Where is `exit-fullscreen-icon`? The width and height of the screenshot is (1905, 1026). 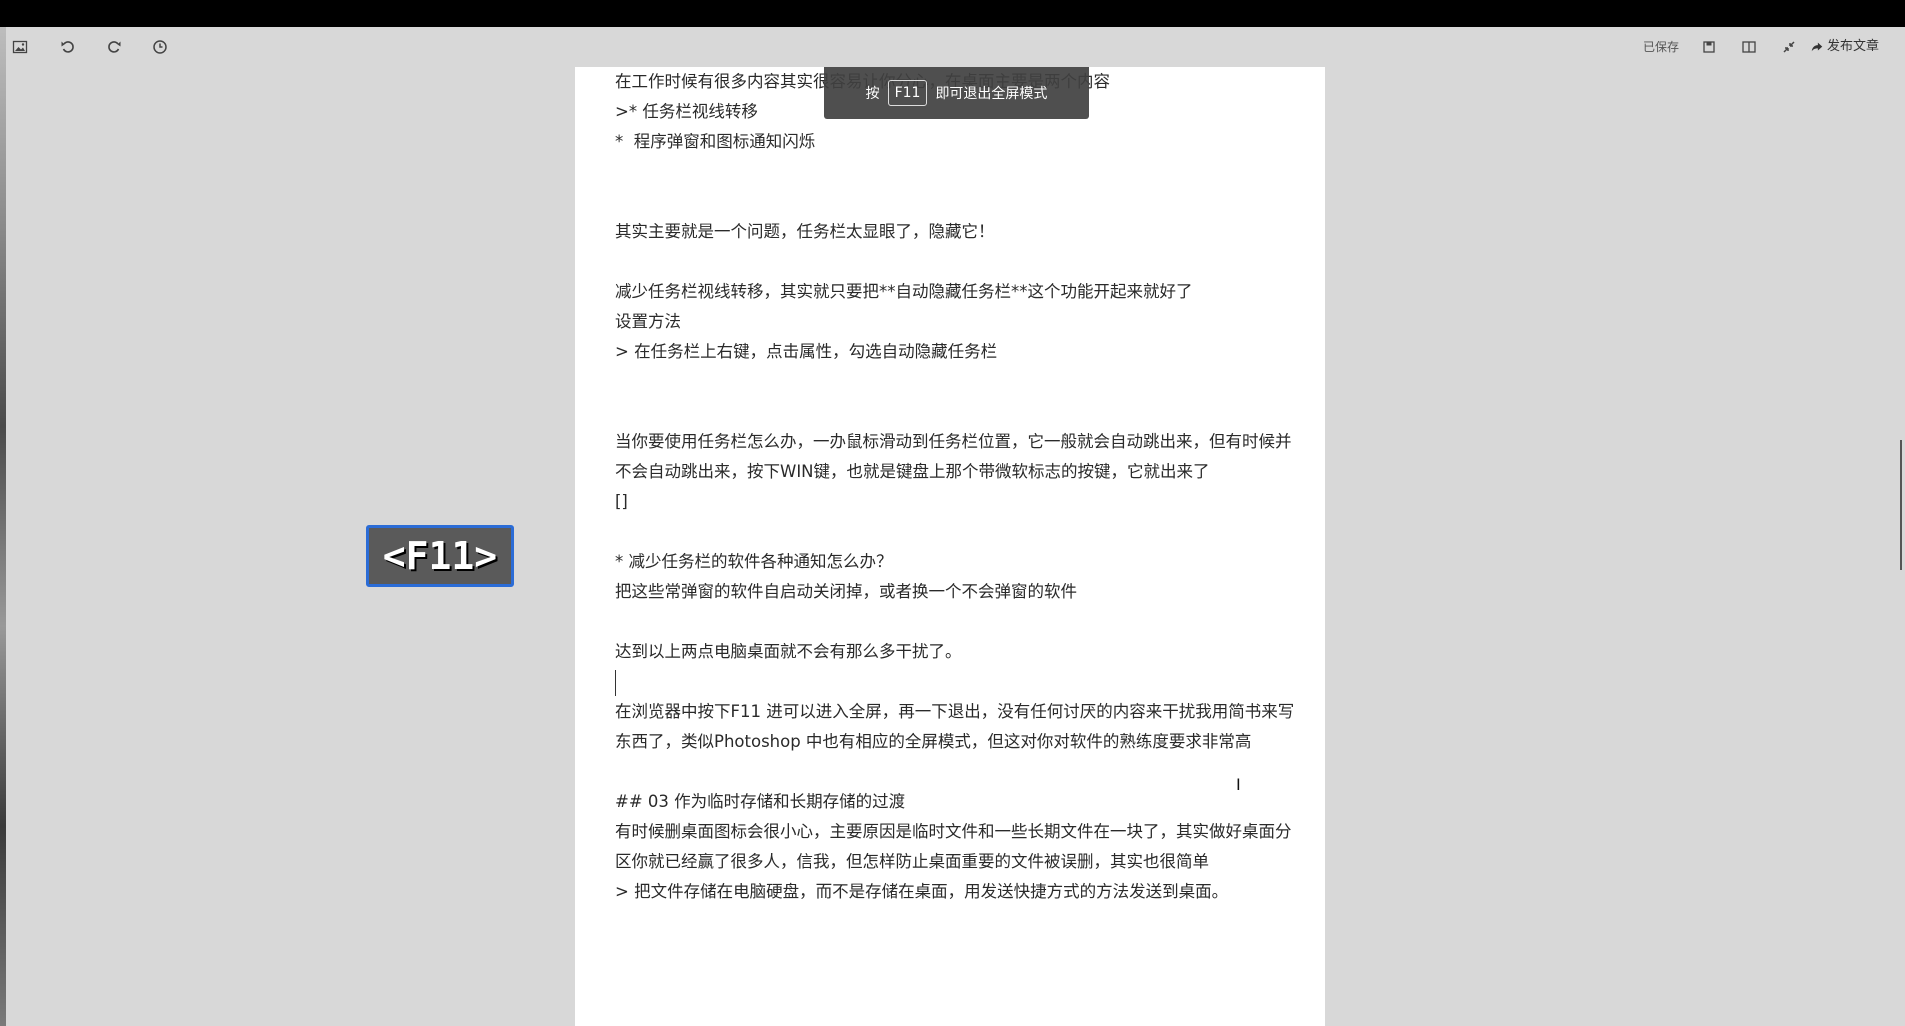 exit-fullscreen-icon is located at coordinates (1789, 47).